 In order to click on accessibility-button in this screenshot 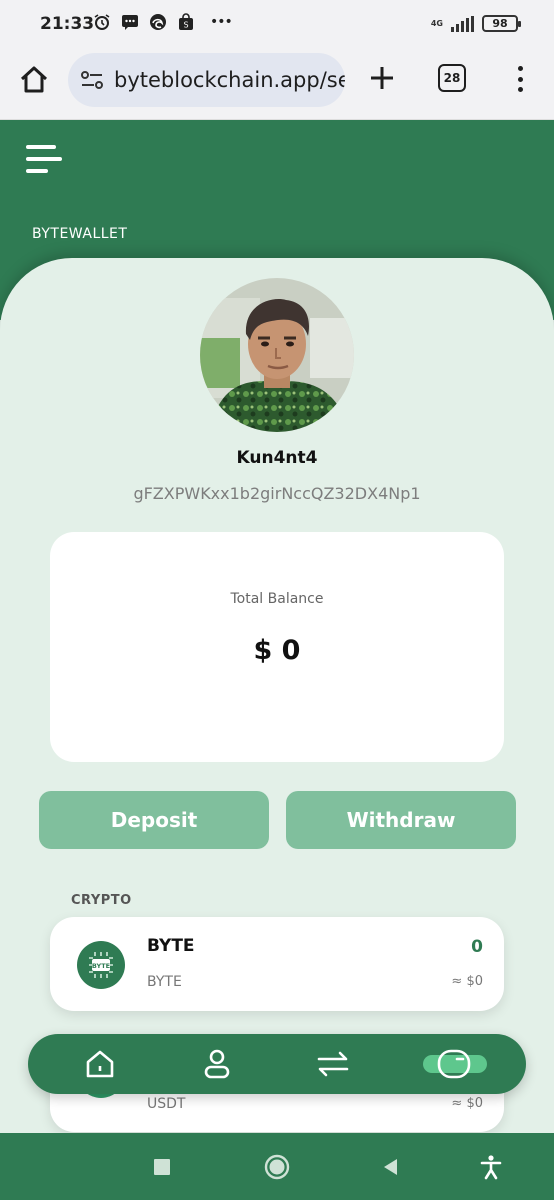, I will do `click(491, 1167)`.